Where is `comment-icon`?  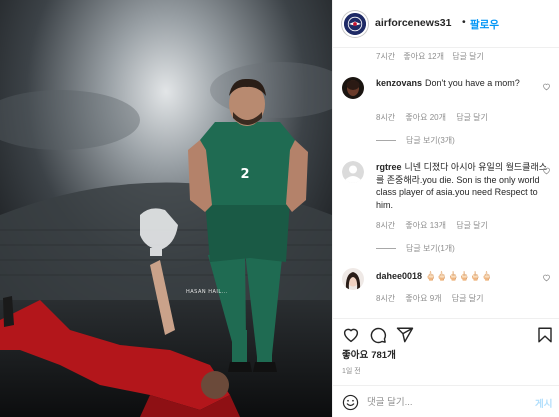 comment-icon is located at coordinates (378, 335).